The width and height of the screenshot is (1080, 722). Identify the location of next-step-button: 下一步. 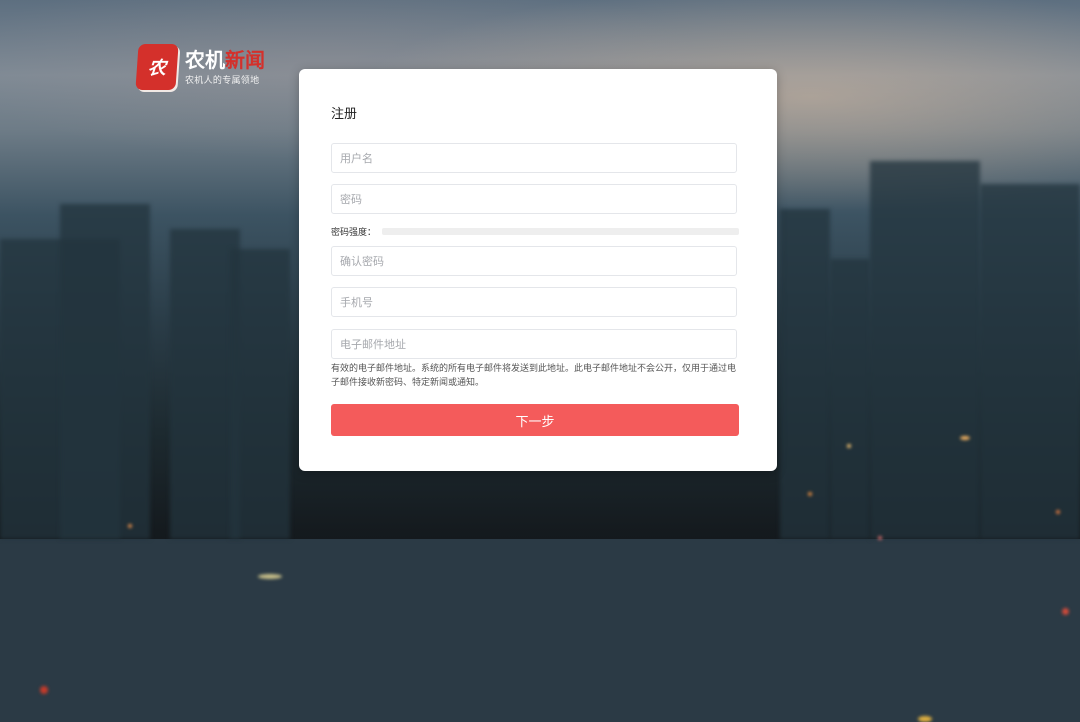
(535, 420).